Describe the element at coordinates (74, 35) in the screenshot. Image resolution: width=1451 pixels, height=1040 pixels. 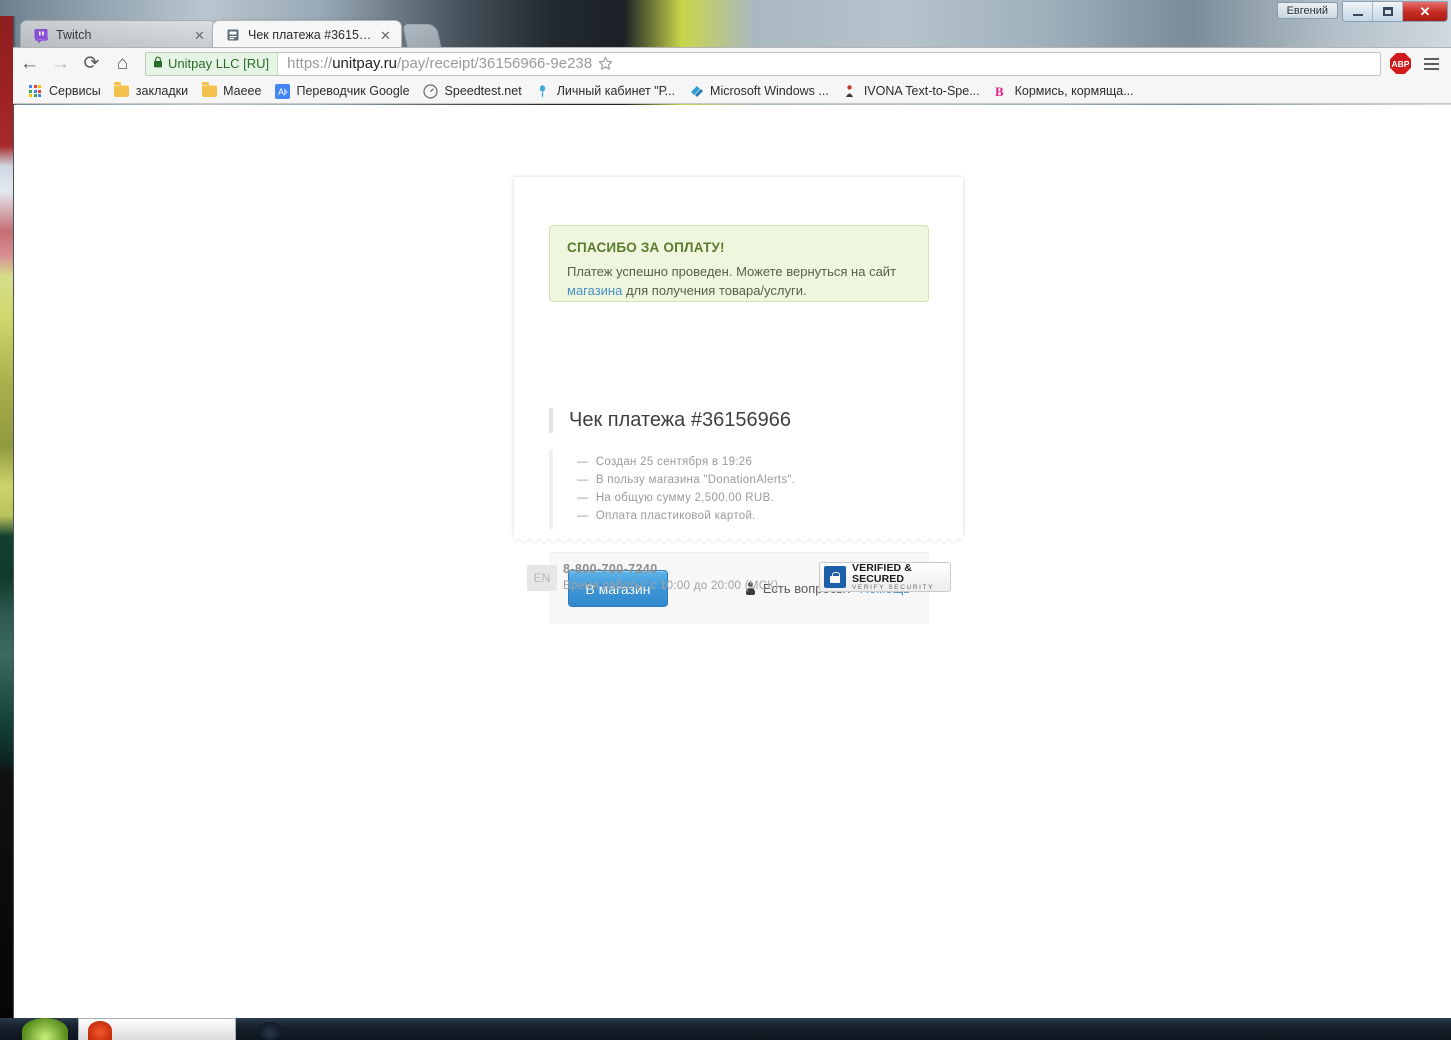
I see `browser-tab-title: Twitch` at that location.